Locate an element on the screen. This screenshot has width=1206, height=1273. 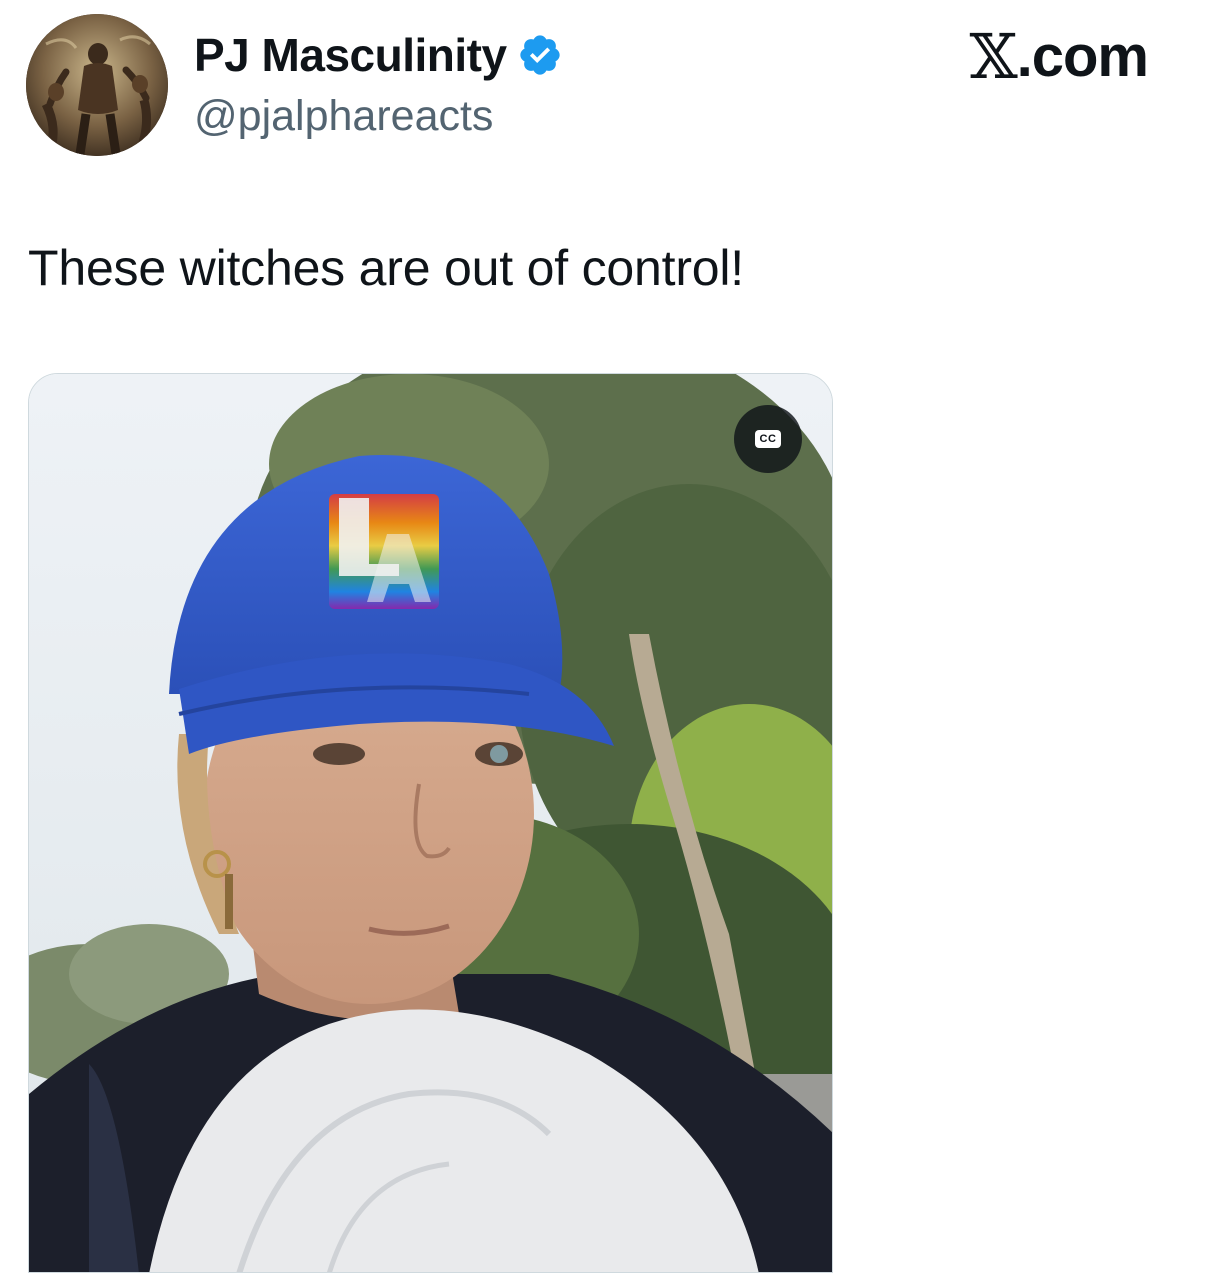
author-block: PJ Masculinity @pjalphareacts is located at coordinates (378, 85).